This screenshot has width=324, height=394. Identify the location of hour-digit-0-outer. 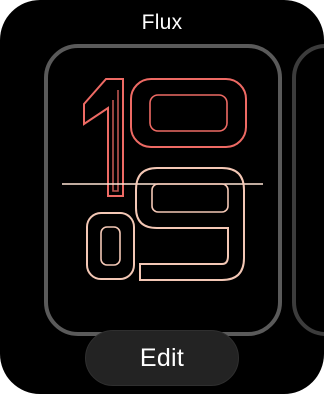
(188, 113).